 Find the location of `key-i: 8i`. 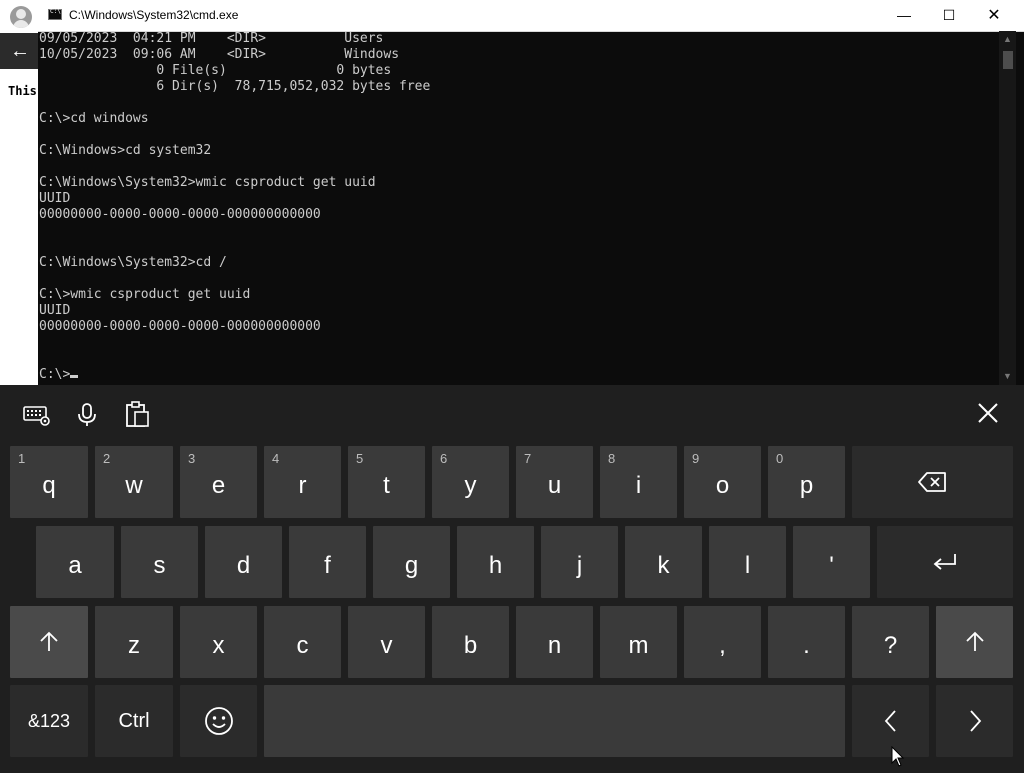

key-i: 8i is located at coordinates (638, 482).